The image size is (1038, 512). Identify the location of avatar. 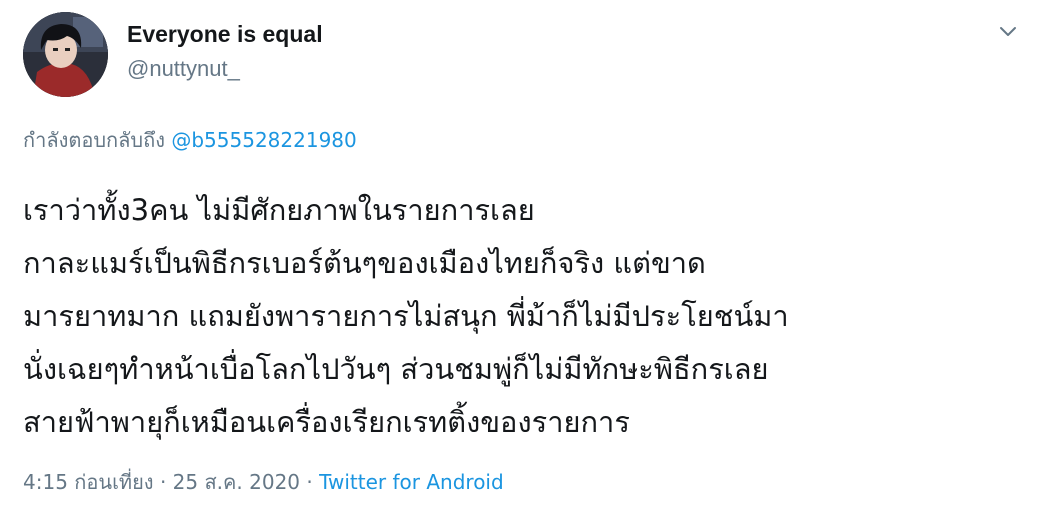
(65, 54).